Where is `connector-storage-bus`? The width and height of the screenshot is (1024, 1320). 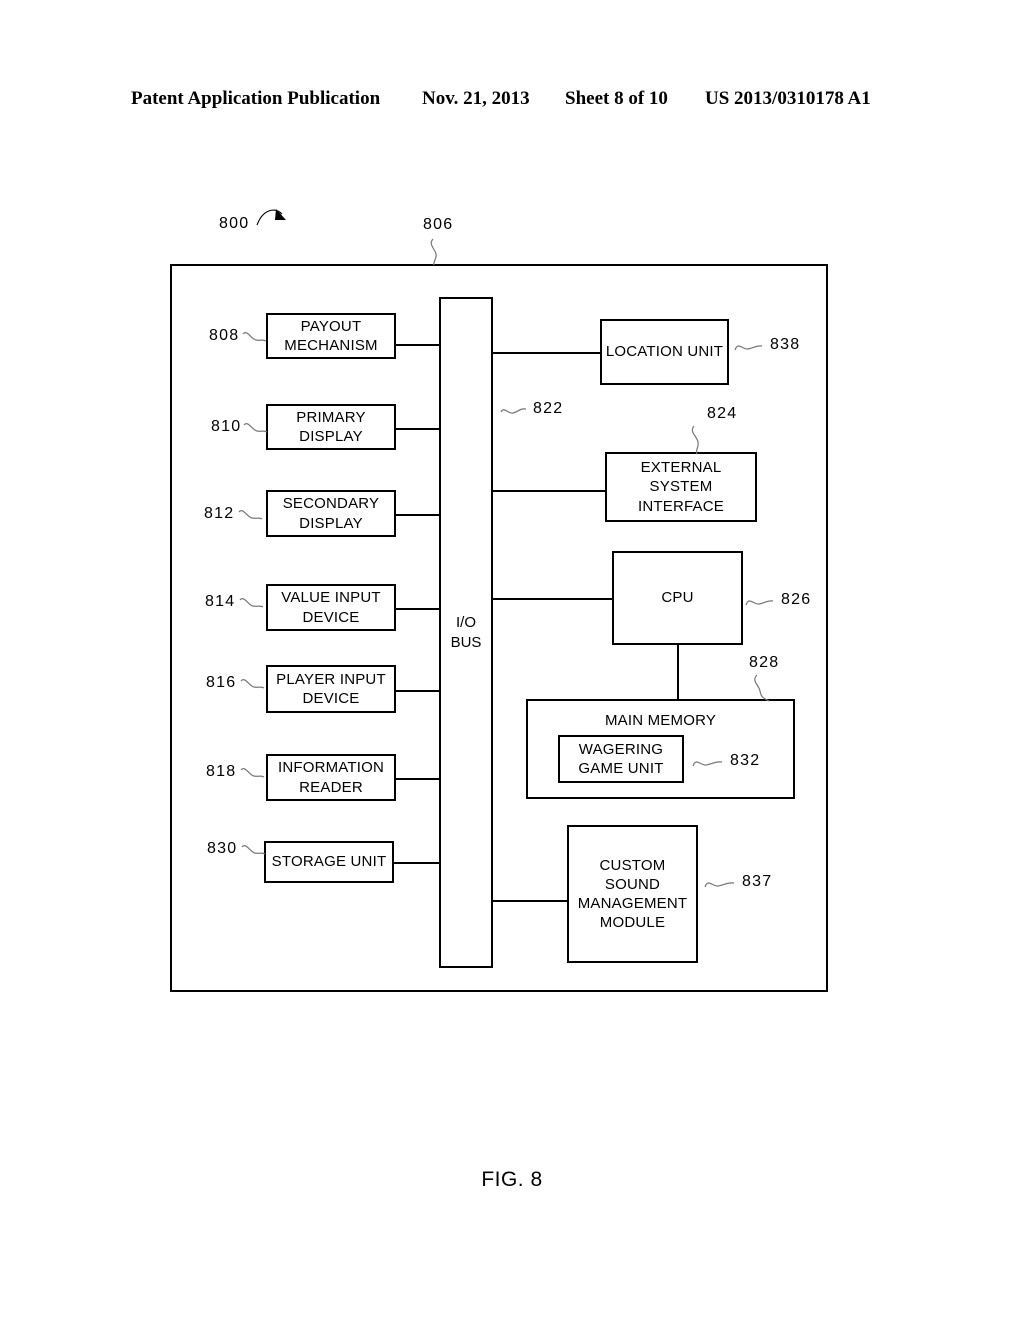
connector-storage-bus is located at coordinates (417, 863).